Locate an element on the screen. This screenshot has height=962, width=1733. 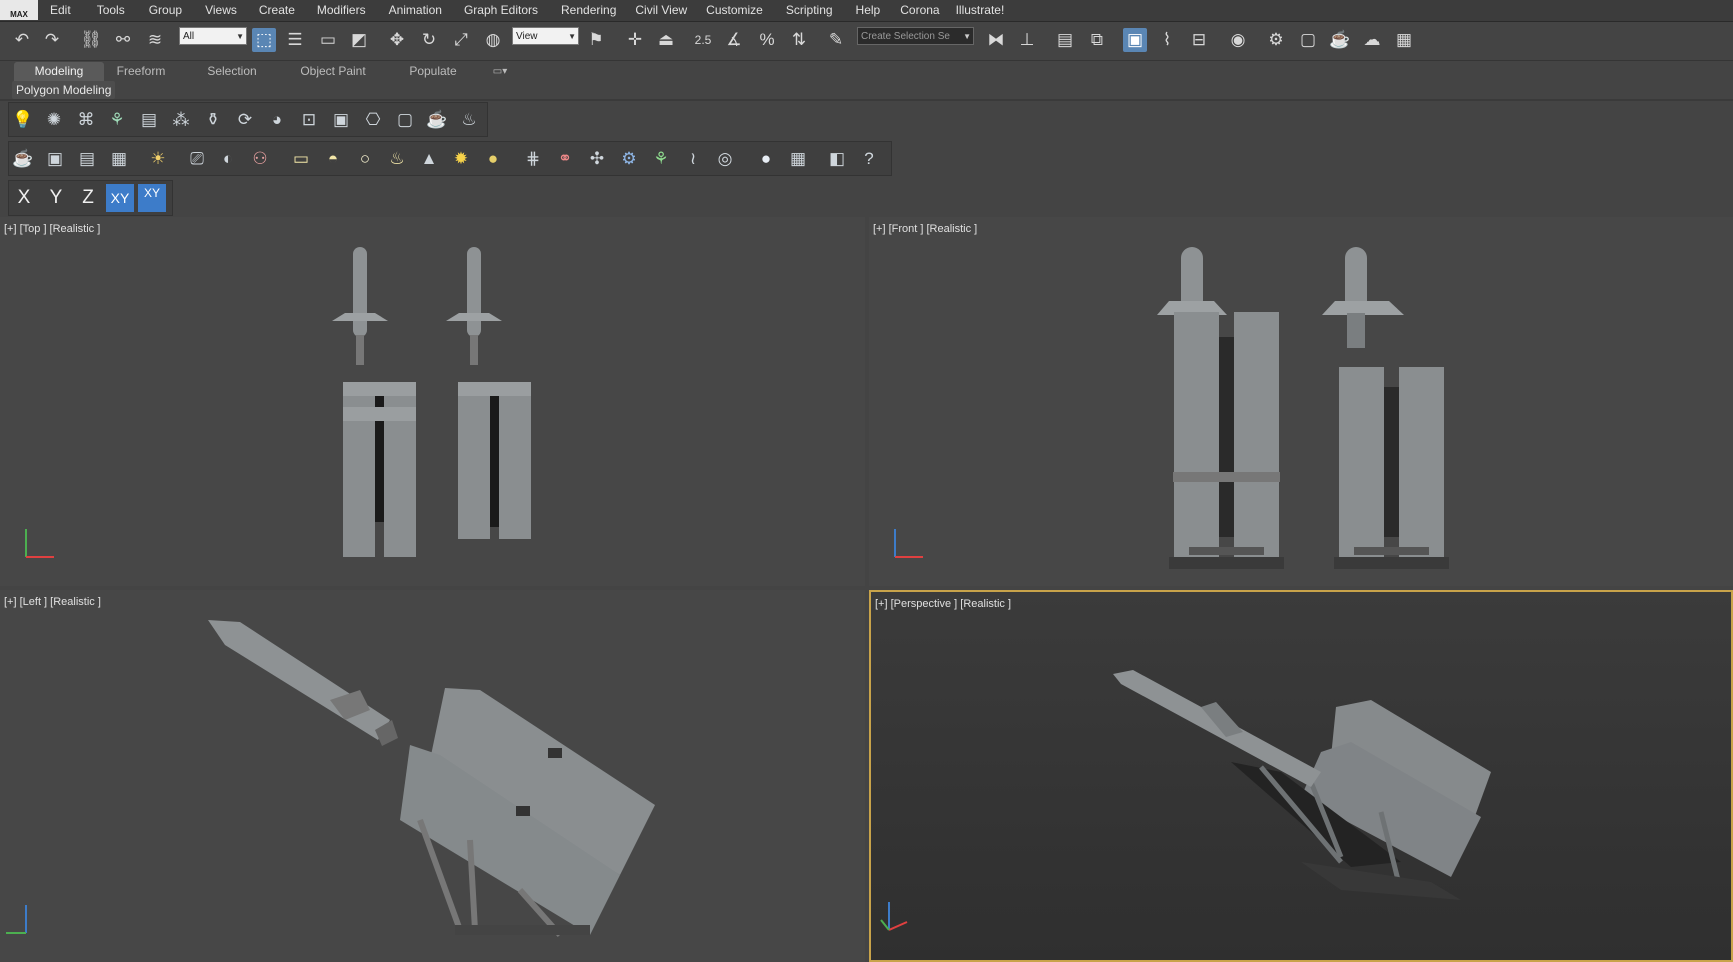
schematic-view-icon: ⊟ is located at coordinates (1199, 40).